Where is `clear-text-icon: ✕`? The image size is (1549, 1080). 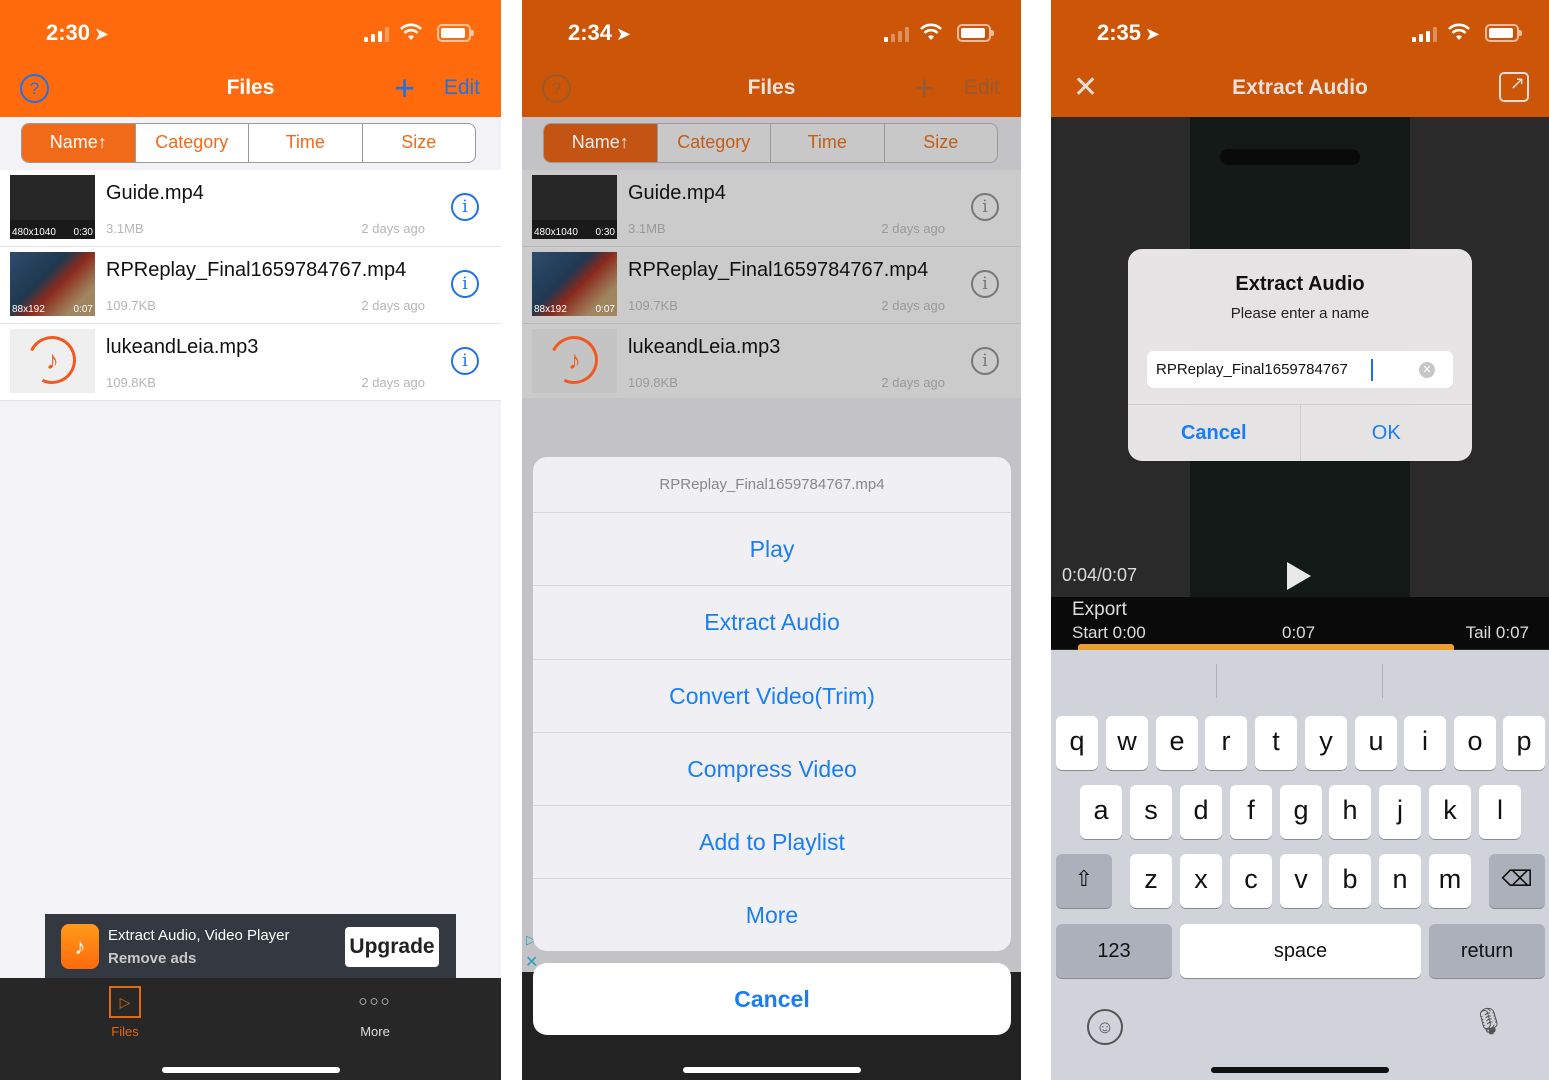
clear-text-icon: ✕ is located at coordinates (1427, 370).